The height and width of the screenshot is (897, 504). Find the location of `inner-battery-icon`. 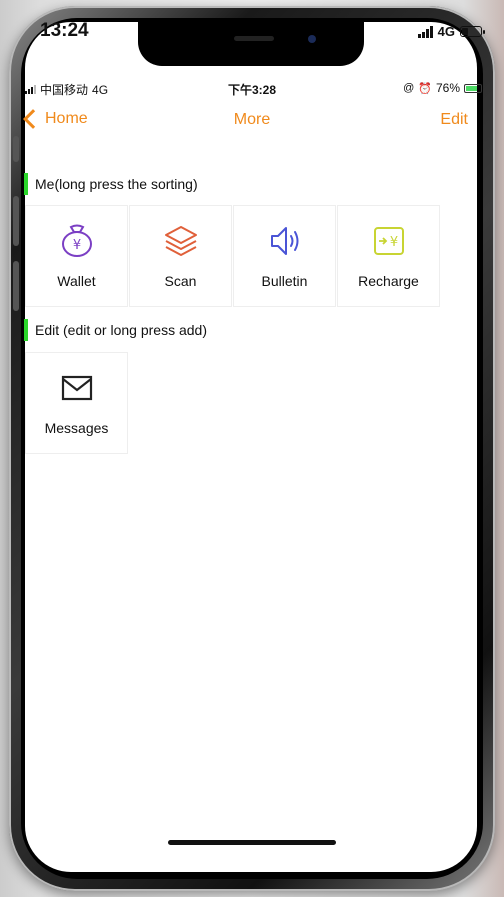

inner-battery-icon is located at coordinates (473, 88).